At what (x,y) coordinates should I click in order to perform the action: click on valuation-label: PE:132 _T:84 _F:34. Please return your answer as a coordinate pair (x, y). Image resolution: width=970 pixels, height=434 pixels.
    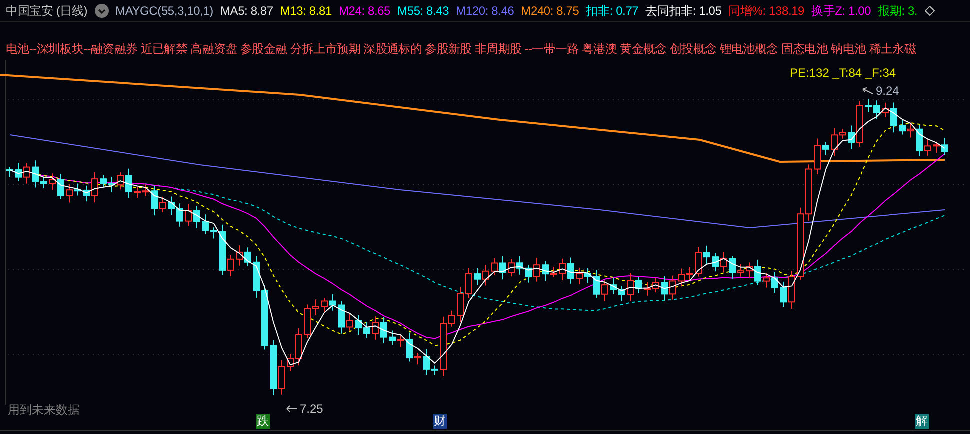
    Looking at the image, I should click on (843, 73).